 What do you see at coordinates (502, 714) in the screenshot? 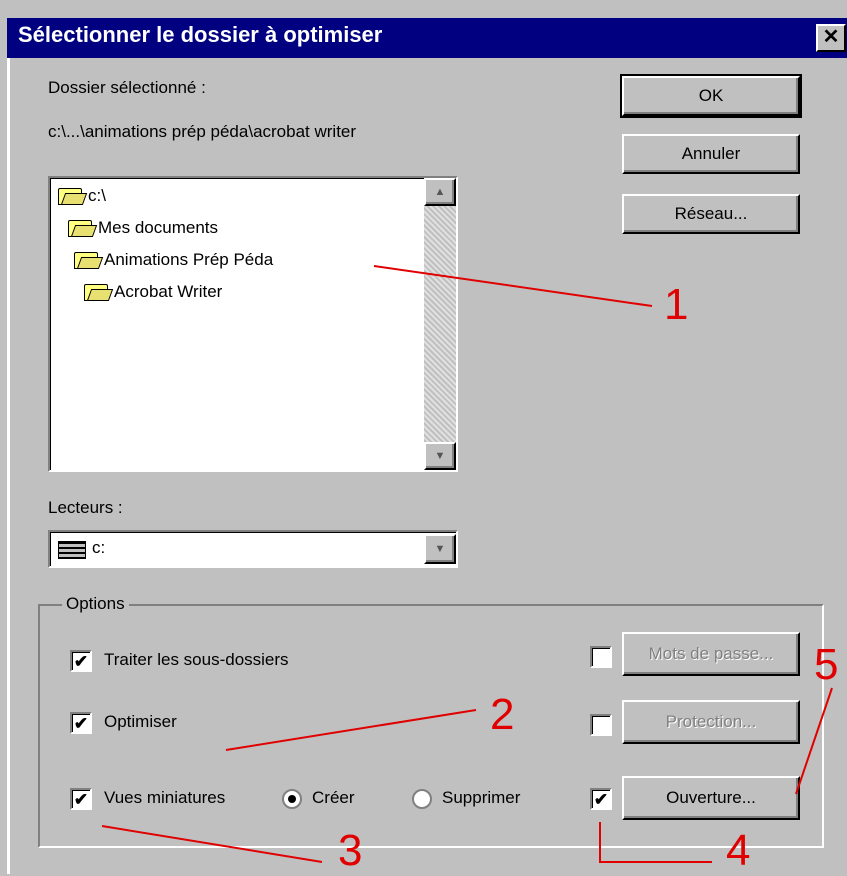
I see `annotation-number-2: 2` at bounding box center [502, 714].